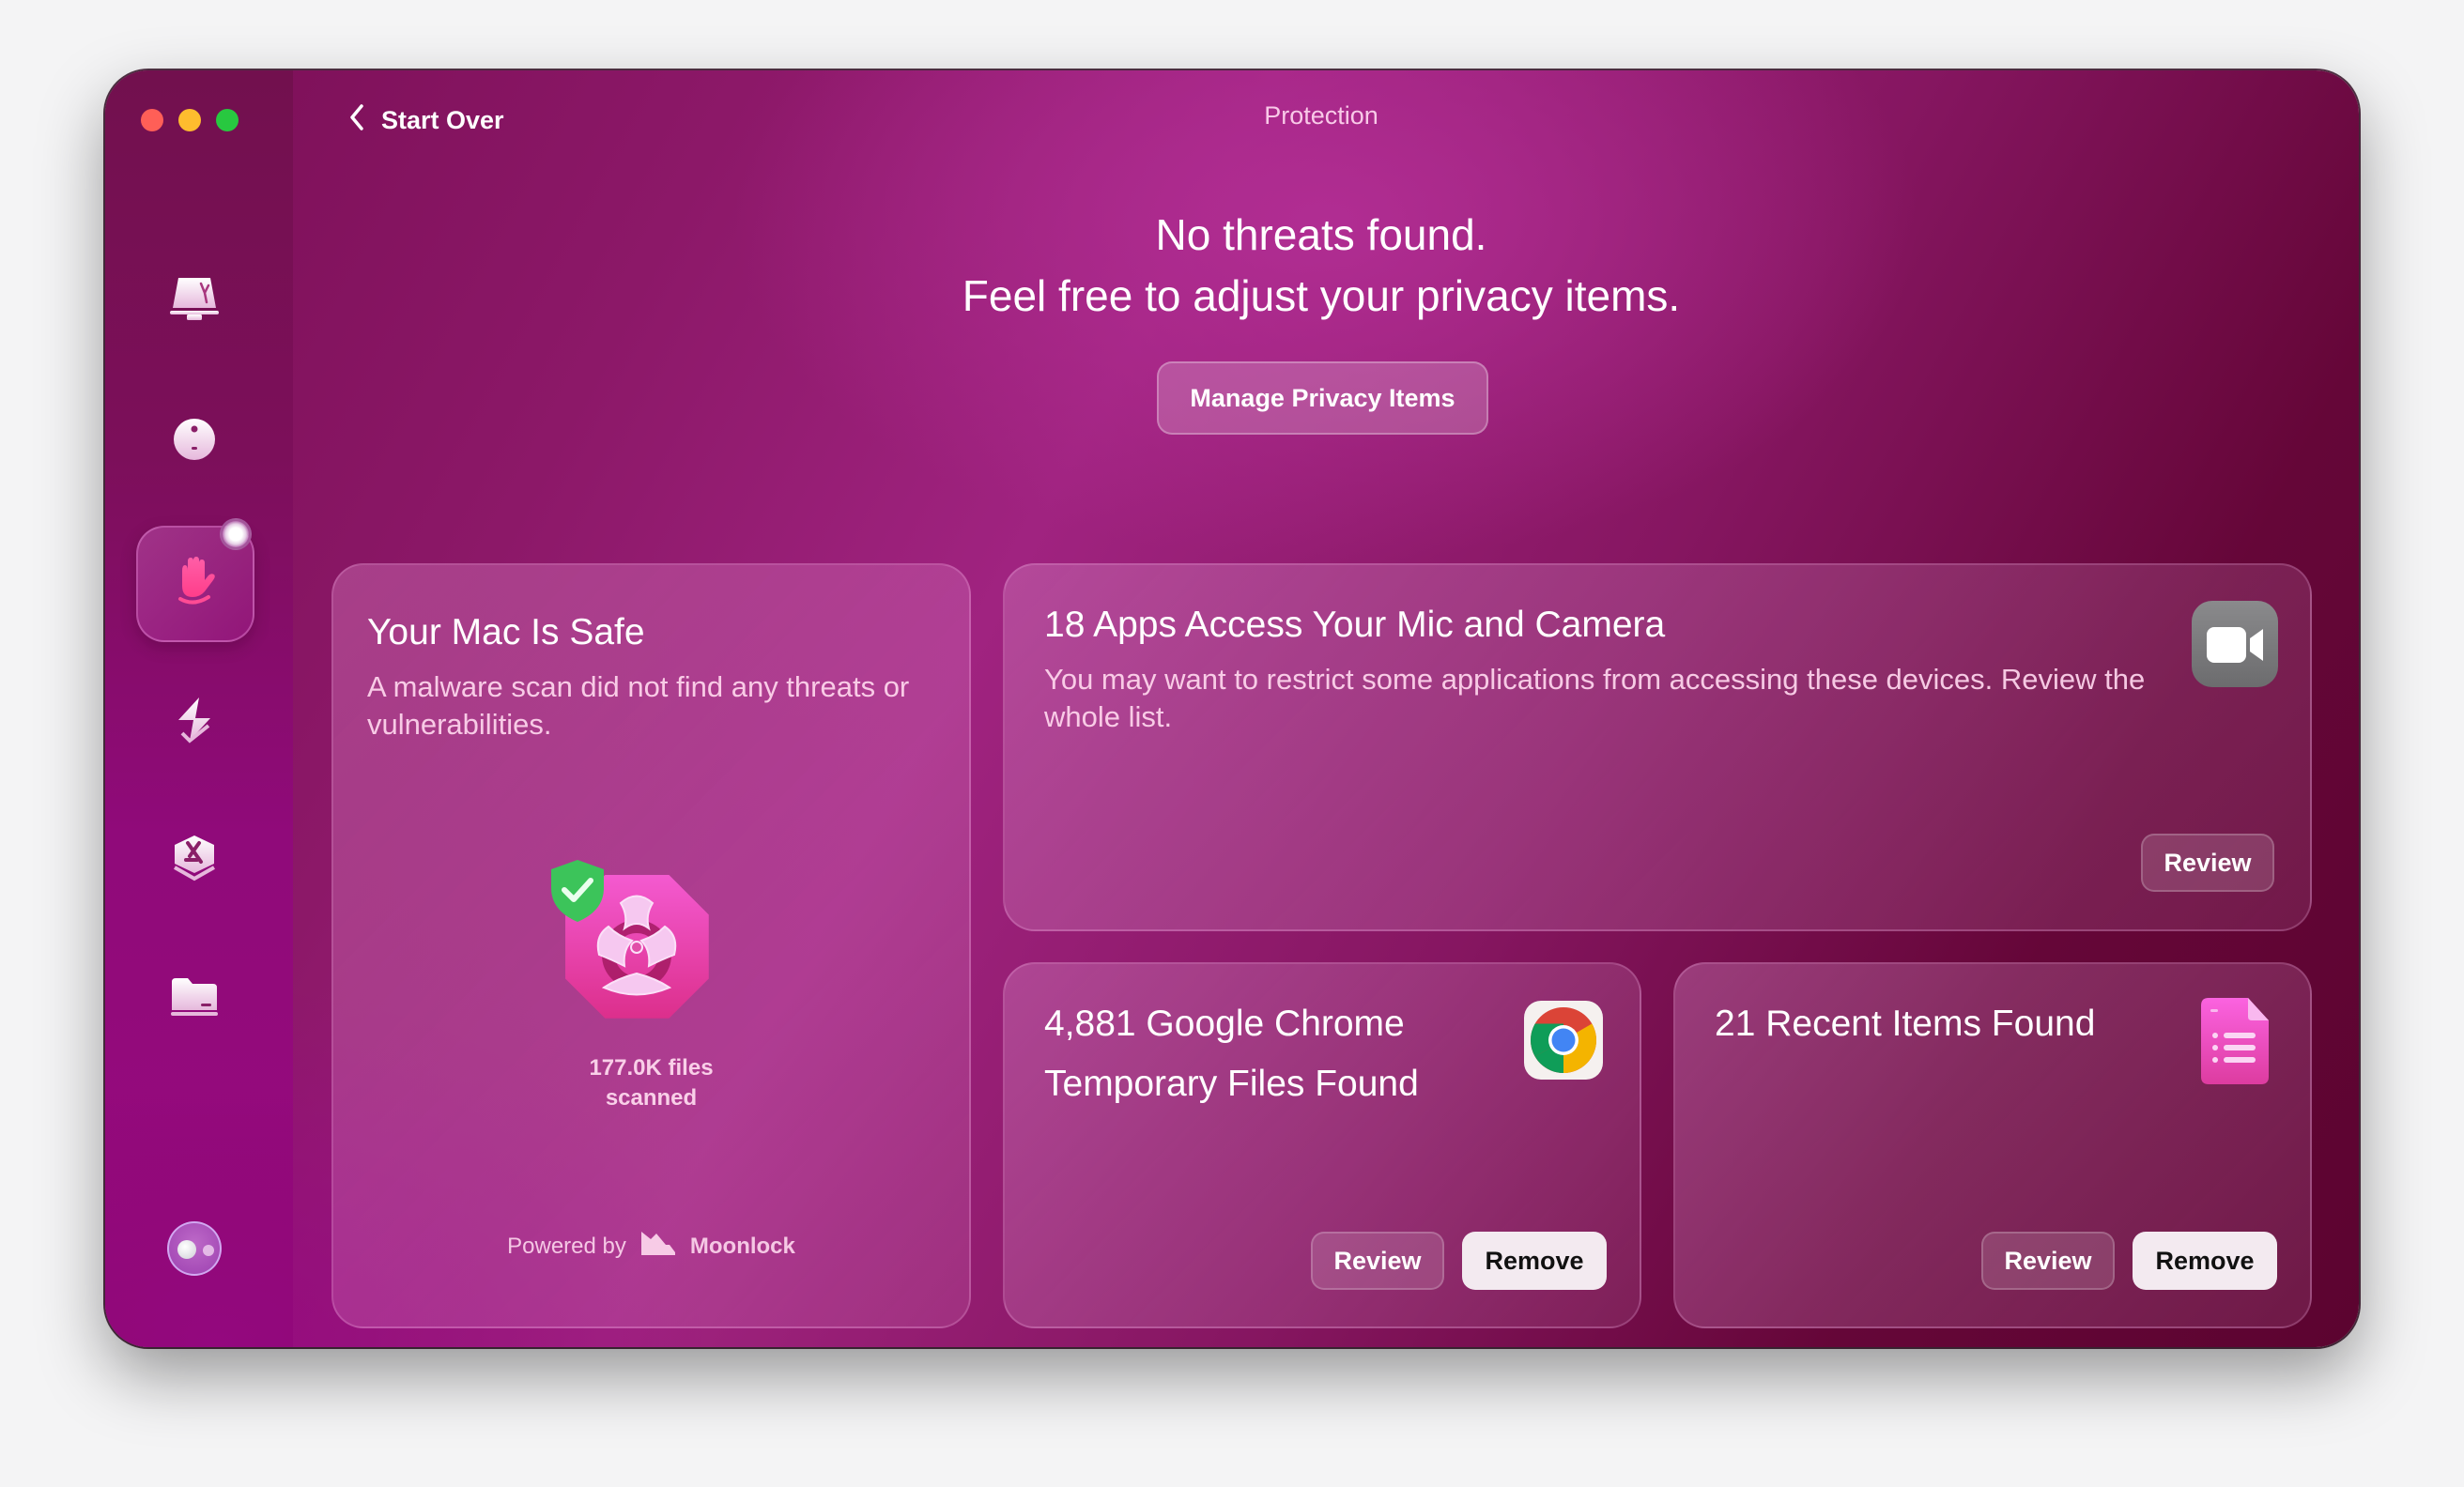  What do you see at coordinates (1355, 625) in the screenshot?
I see `mic-camera-title: 18 Apps Access Your Mic and Camera` at bounding box center [1355, 625].